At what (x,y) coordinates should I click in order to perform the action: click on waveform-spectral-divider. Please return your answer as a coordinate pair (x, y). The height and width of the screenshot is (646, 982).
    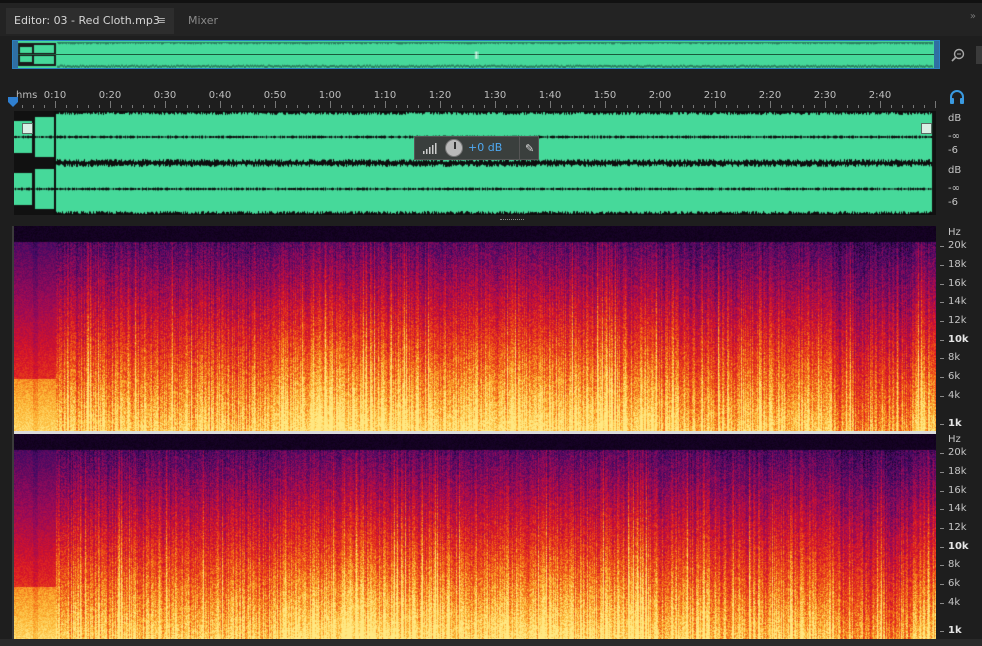
    Looking at the image, I should click on (475, 219).